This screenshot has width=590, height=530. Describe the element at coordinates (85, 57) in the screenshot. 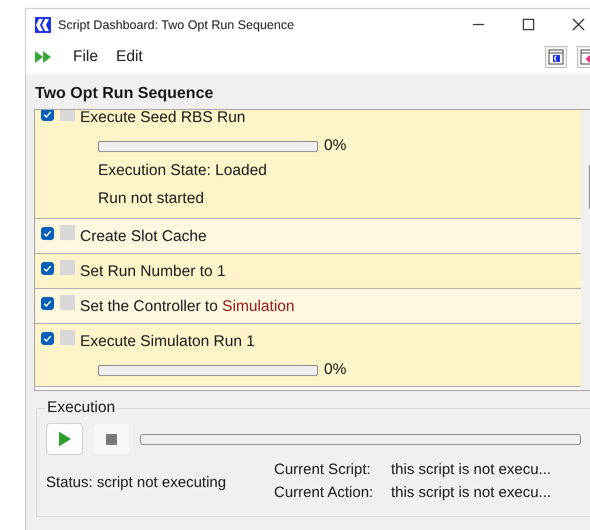

I see `menu-item: File` at that location.